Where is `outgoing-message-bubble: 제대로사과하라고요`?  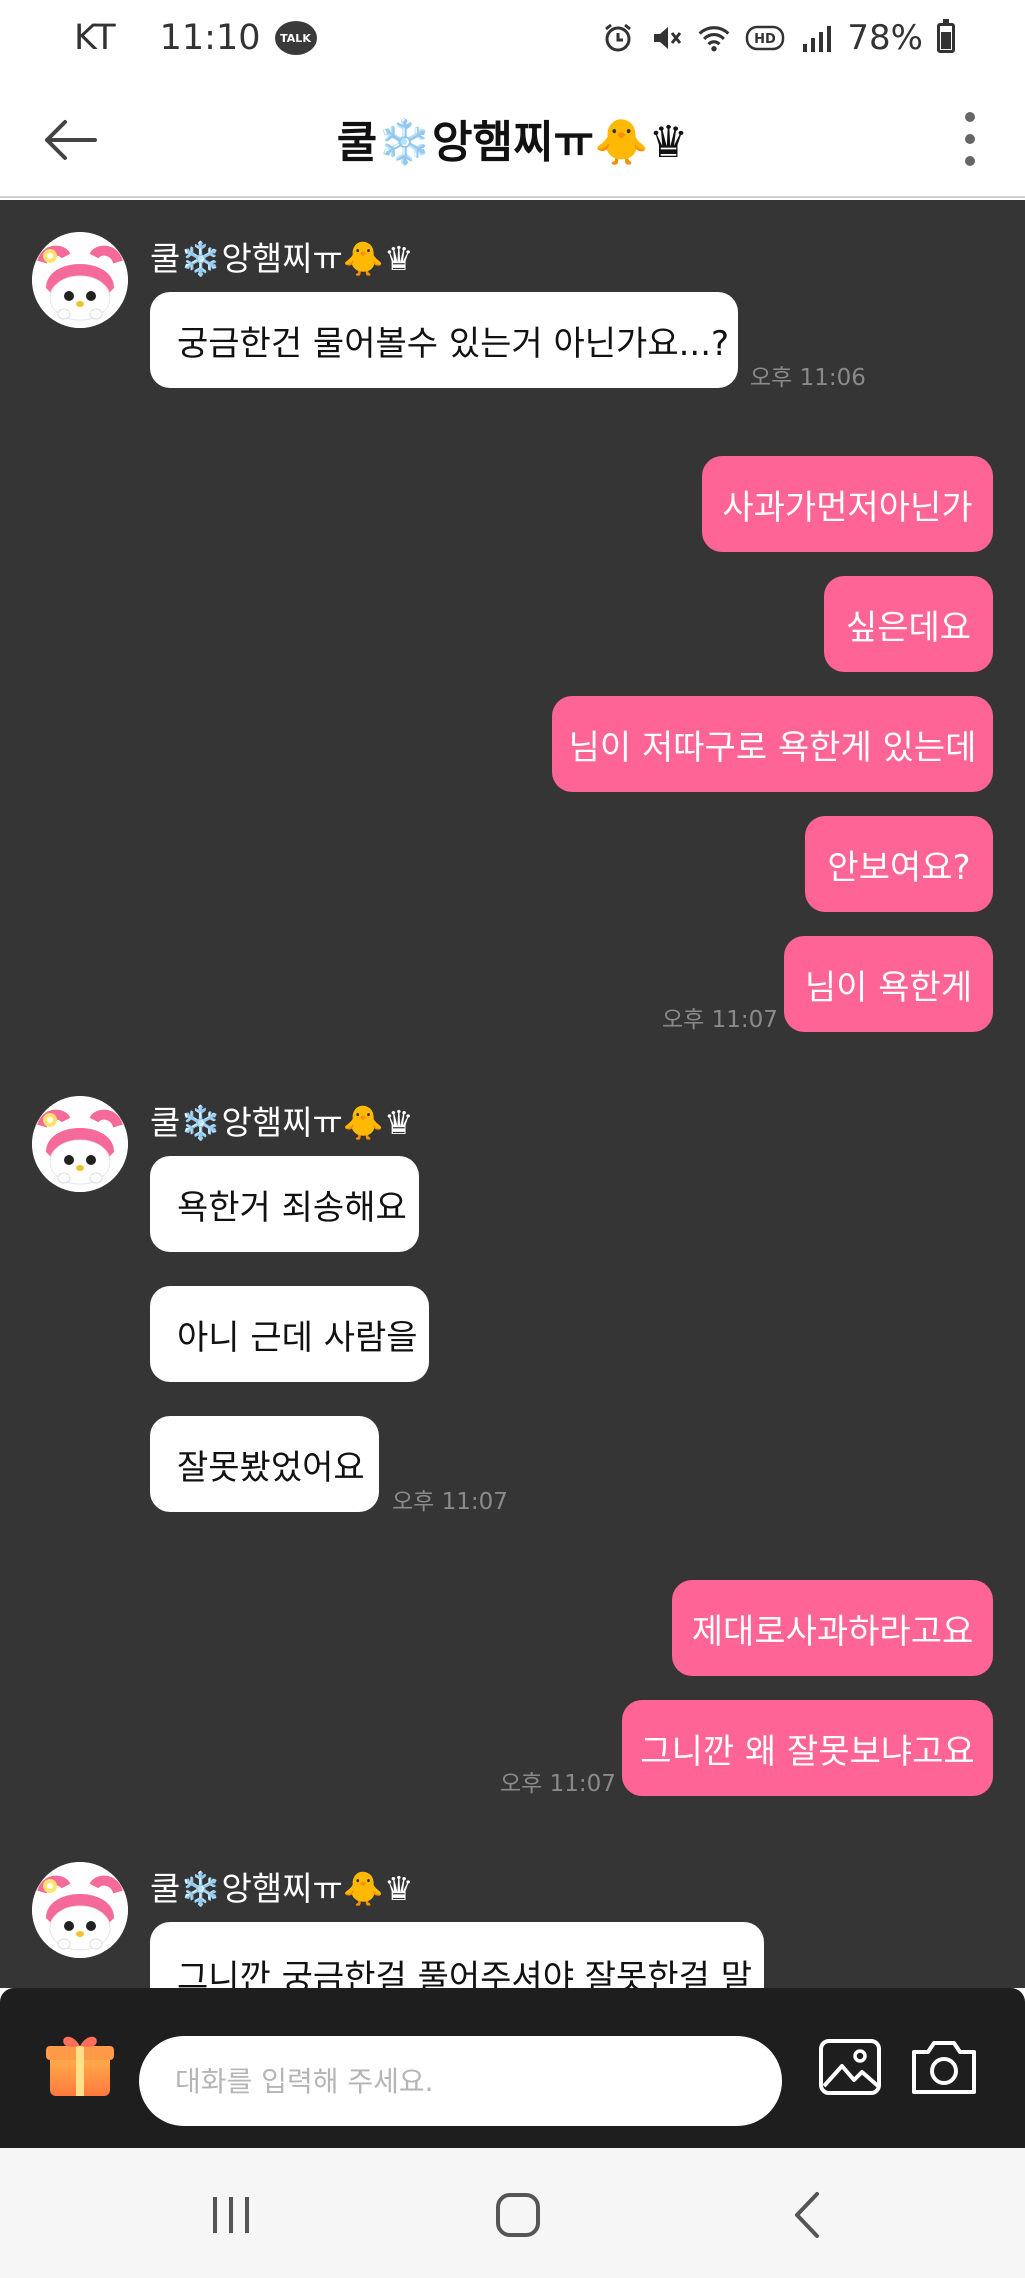
outgoing-message-bubble: 제대로사과하라고요 is located at coordinates (832, 1628).